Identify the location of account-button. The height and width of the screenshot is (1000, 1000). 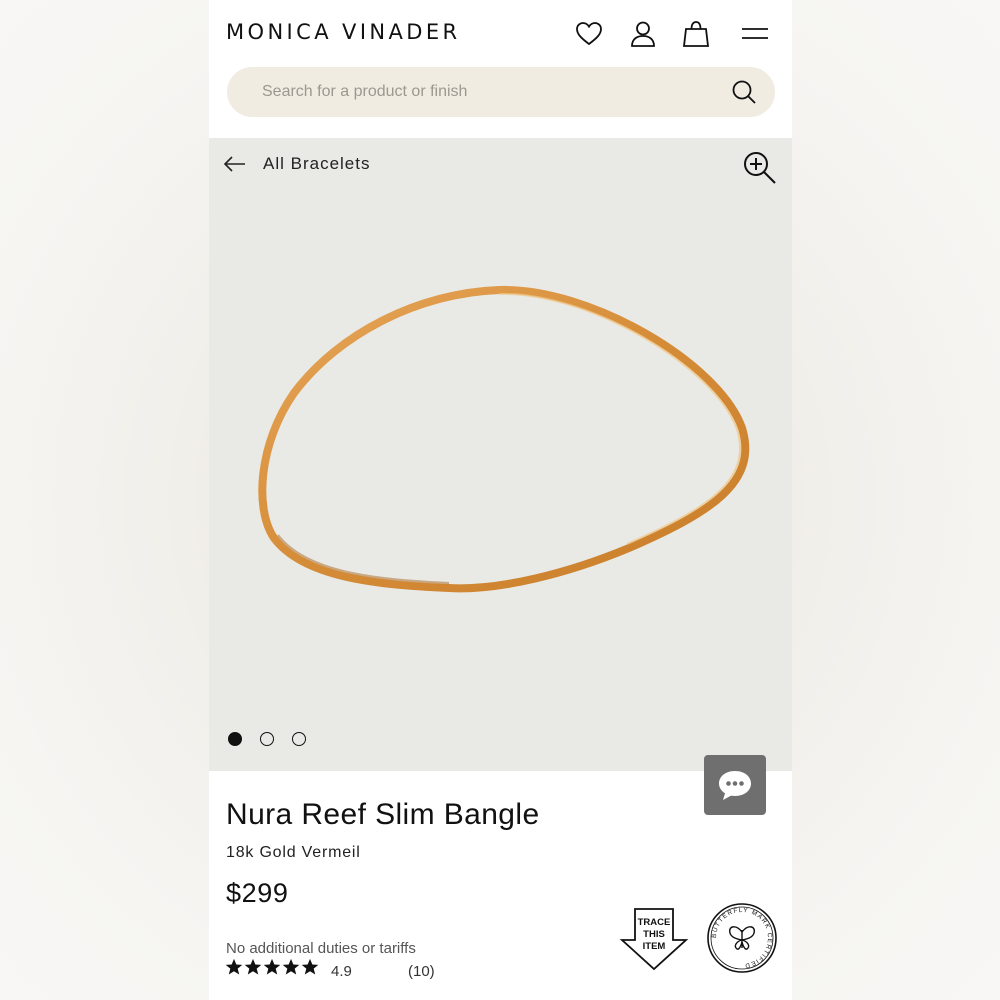
(643, 34).